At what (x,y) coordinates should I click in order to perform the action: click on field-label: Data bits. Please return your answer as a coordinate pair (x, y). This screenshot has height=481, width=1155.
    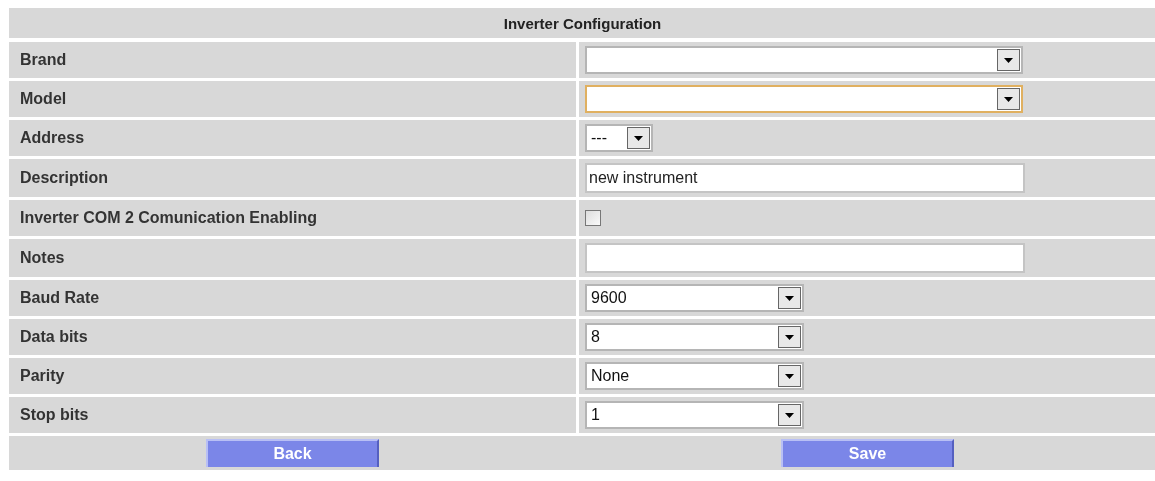
    Looking at the image, I should click on (292, 337).